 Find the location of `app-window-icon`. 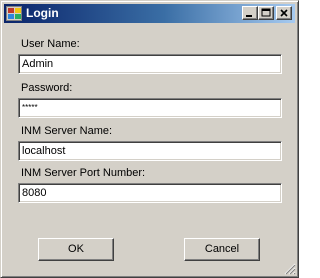

app-window-icon is located at coordinates (14, 13).